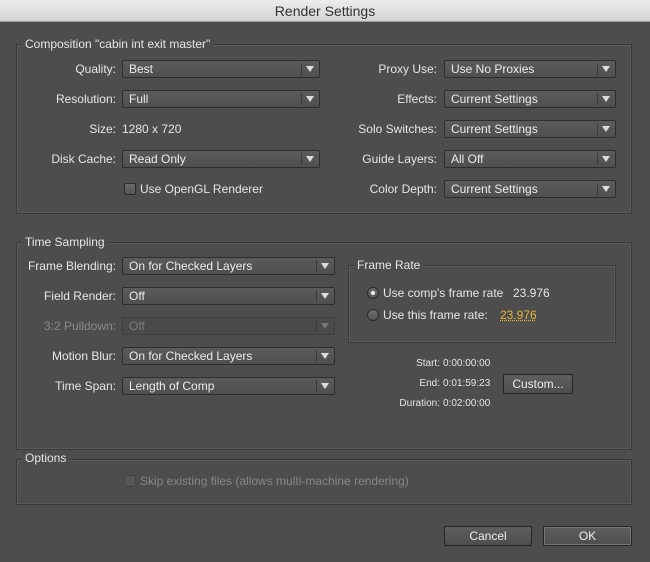  I want to click on this-frame-rate-value: 23.976, so click(518, 315).